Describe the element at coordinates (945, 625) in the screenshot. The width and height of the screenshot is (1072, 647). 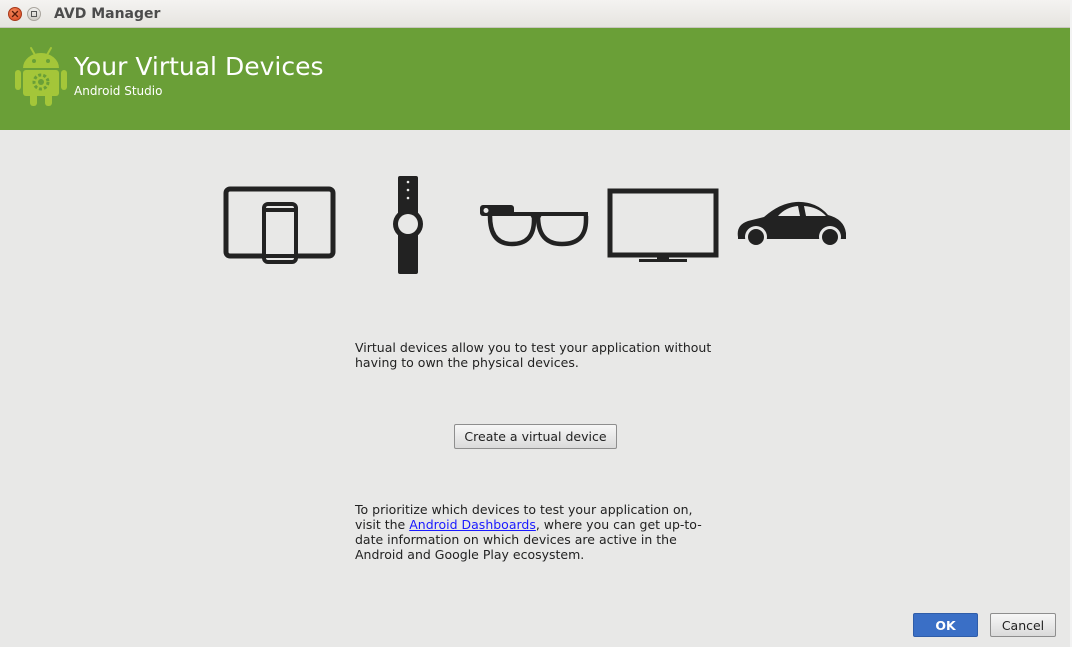
I see `ok-button: OK` at that location.